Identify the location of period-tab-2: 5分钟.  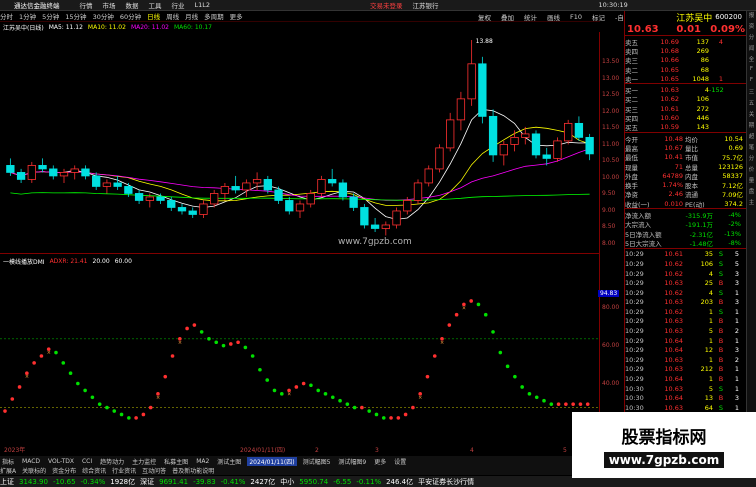
(50, 16).